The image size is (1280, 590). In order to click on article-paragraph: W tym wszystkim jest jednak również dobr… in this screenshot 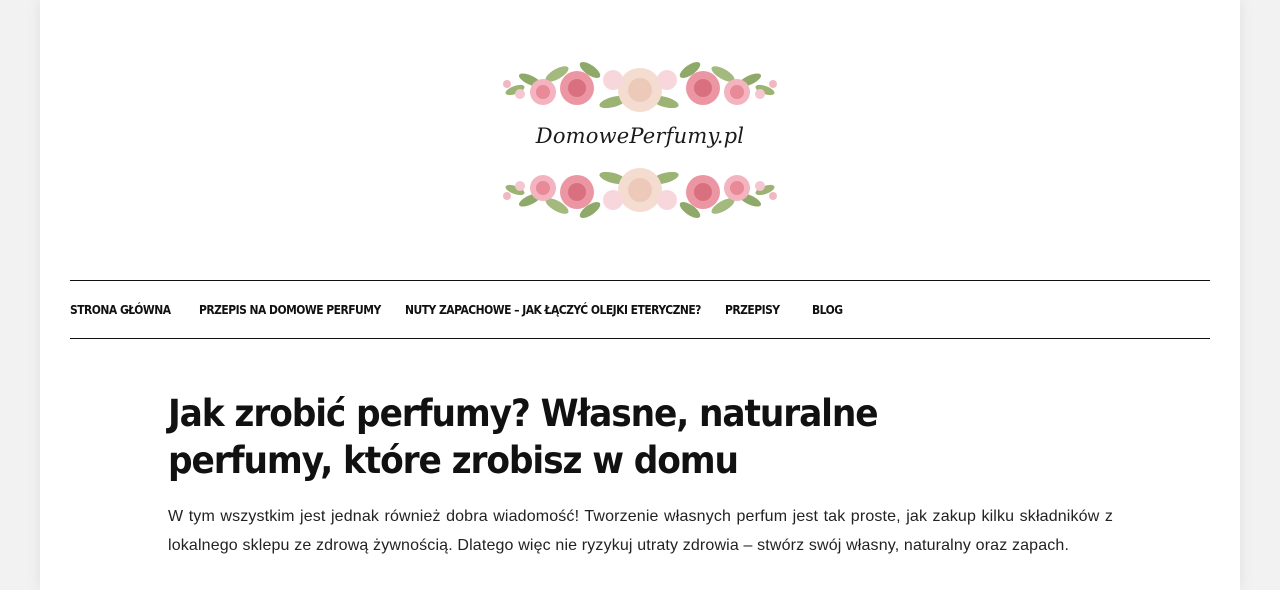, I will do `click(640, 531)`.